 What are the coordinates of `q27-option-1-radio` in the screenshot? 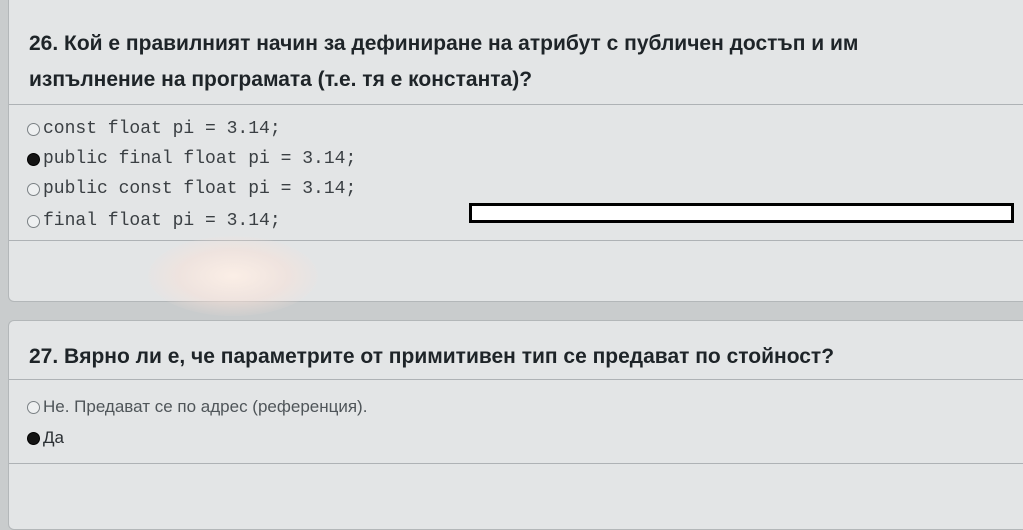 It's located at (33, 407).